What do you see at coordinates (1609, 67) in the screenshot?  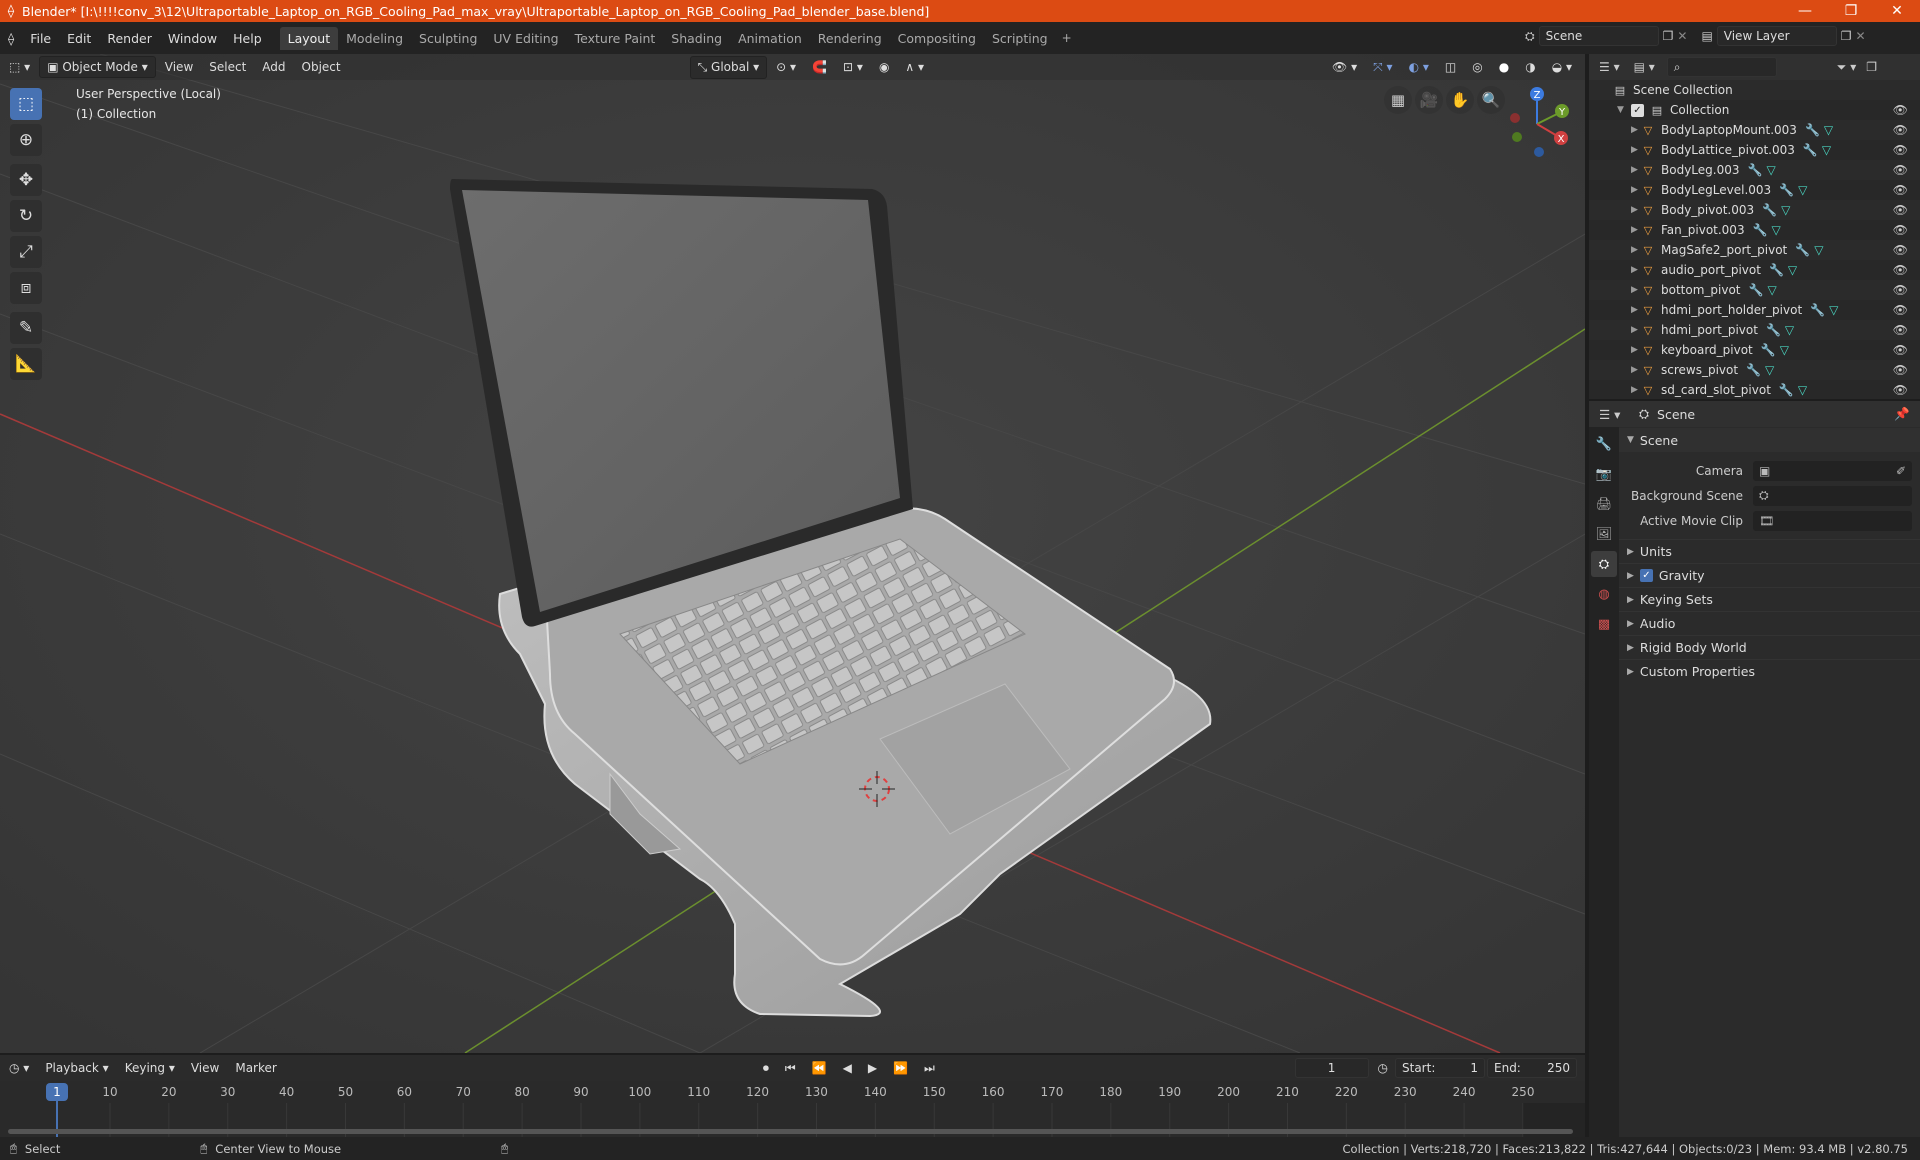 I see `outliner-editor-type-icon: ☰ ▾` at bounding box center [1609, 67].